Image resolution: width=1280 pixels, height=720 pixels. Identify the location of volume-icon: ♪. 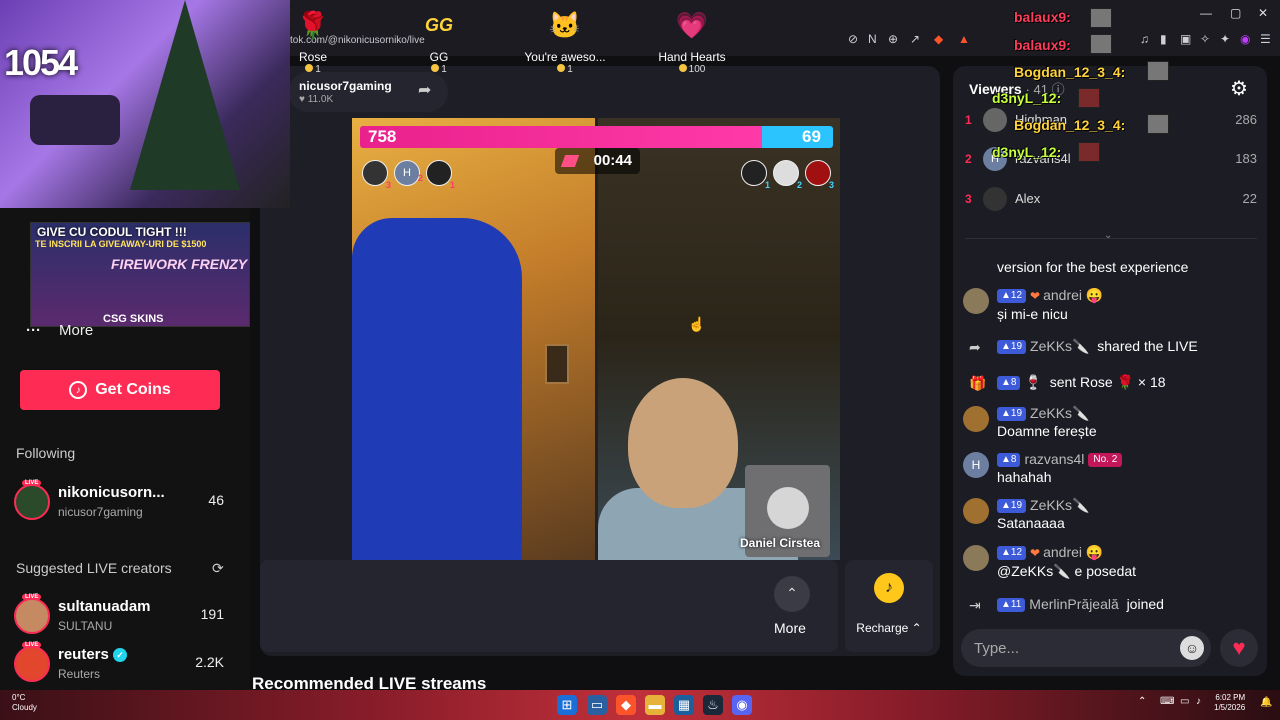
(1198, 701).